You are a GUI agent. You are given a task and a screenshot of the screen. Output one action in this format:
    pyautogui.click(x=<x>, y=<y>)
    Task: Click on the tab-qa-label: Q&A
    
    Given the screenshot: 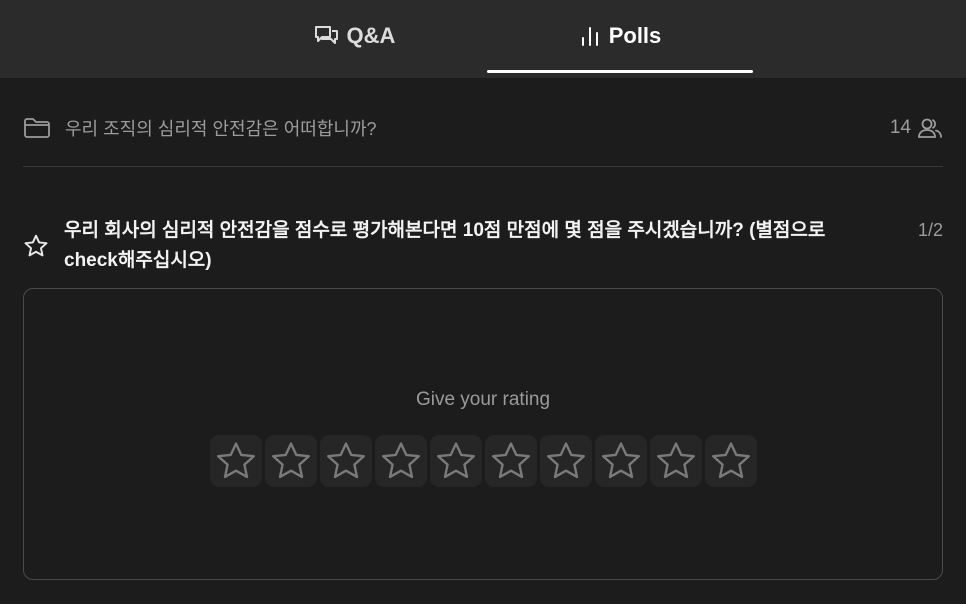 What is the action you would take?
    pyautogui.click(x=371, y=35)
    